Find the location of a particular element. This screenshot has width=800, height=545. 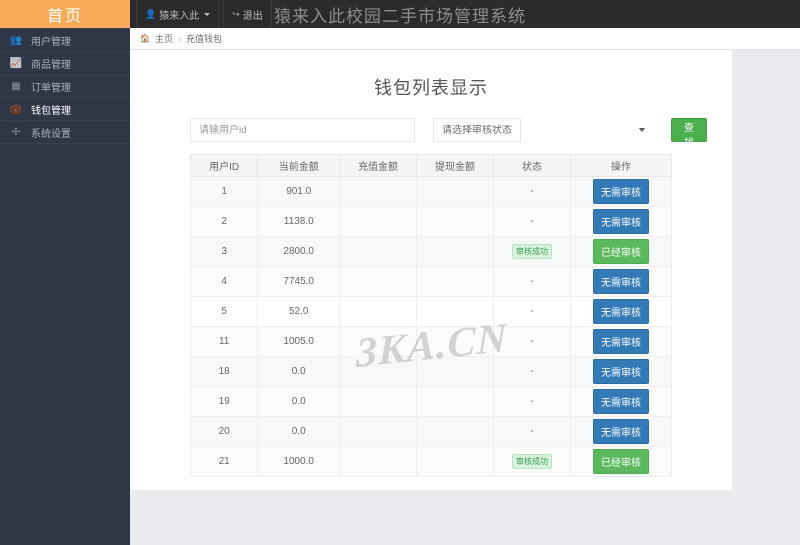

table-row: 3 2800.0 审核成功 已经审核 is located at coordinates (431, 251).